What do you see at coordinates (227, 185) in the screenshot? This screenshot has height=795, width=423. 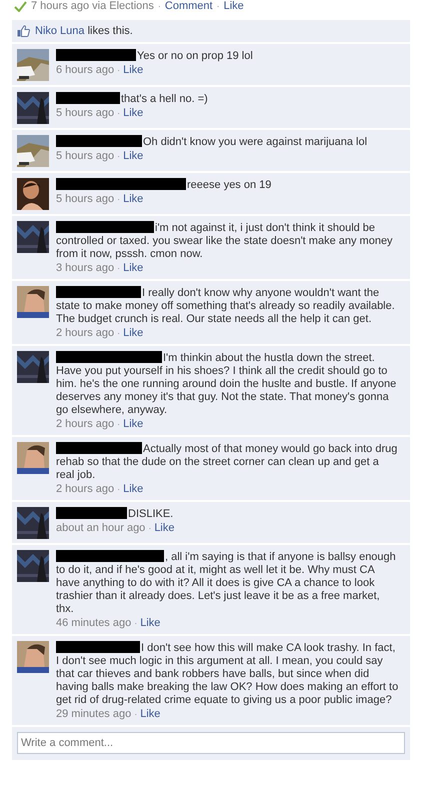 I see `comment-text: reeese yes on 19` at bounding box center [227, 185].